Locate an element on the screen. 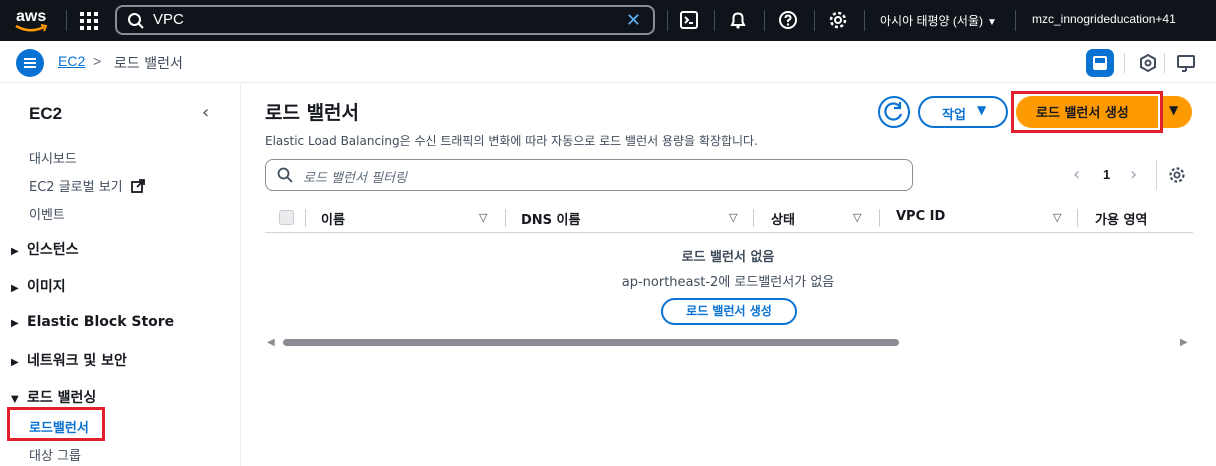 This screenshot has height=466, width=1216. scroll-left-icon: ◀ is located at coordinates (271, 342).